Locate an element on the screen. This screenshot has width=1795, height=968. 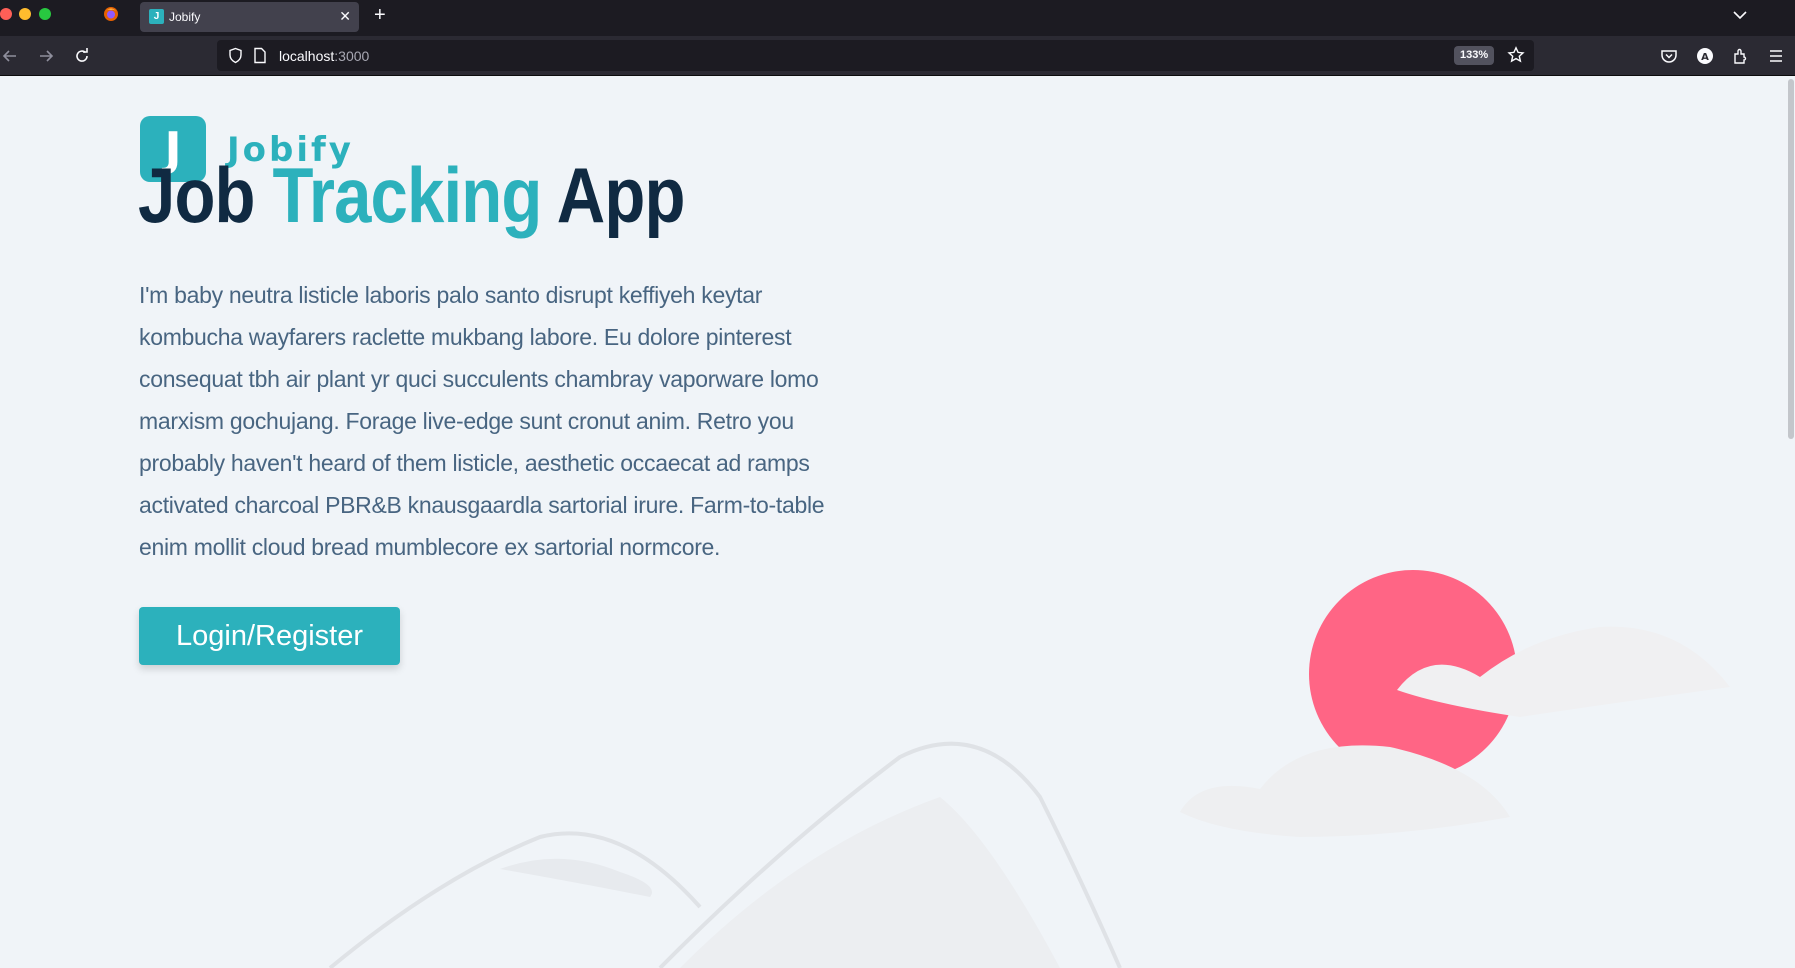
hill-outline-right is located at coordinates (890, 854).